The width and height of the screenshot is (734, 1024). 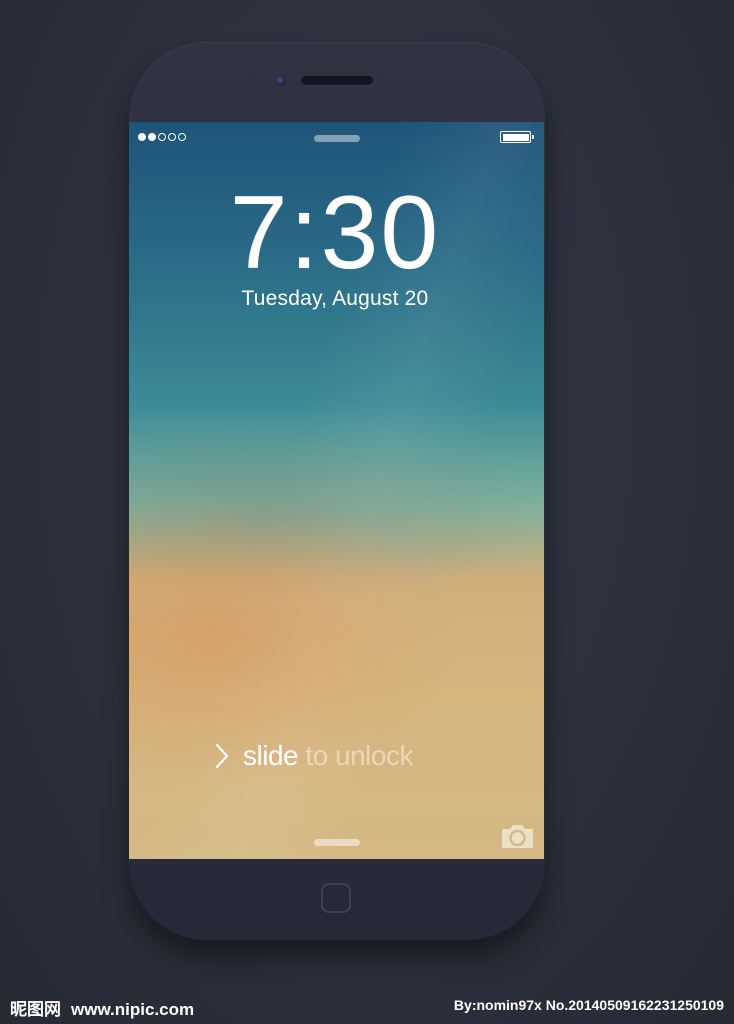 I want to click on watermark-credit: By:nomin97x No.20140509162231250109, so click(x=588, y=1005).